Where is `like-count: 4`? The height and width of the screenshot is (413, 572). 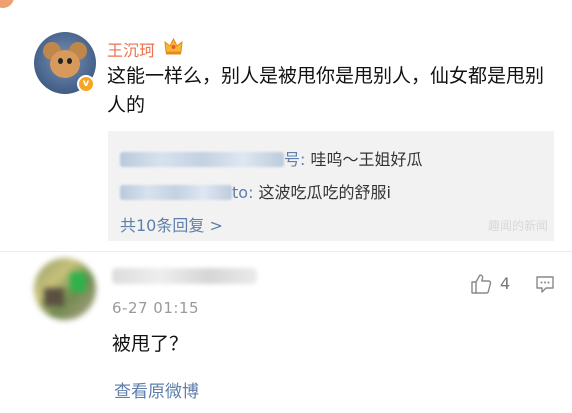
like-count: 4 is located at coordinates (505, 283).